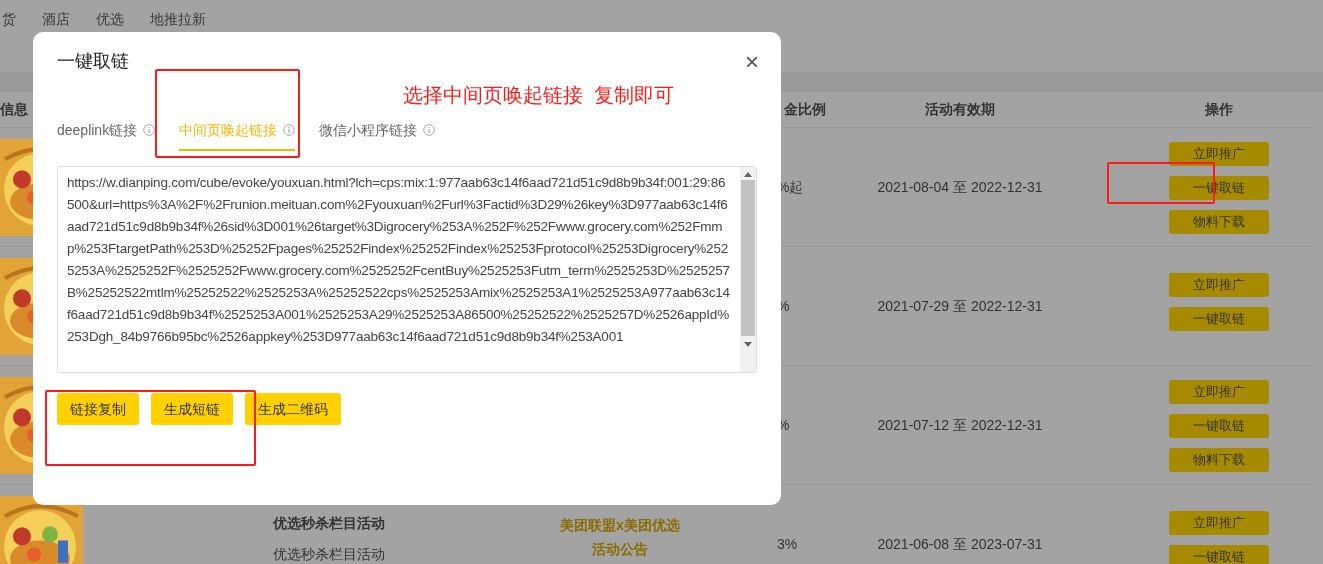 The image size is (1323, 564). What do you see at coordinates (192, 409) in the screenshot?
I see `action-button: 生成短链` at bounding box center [192, 409].